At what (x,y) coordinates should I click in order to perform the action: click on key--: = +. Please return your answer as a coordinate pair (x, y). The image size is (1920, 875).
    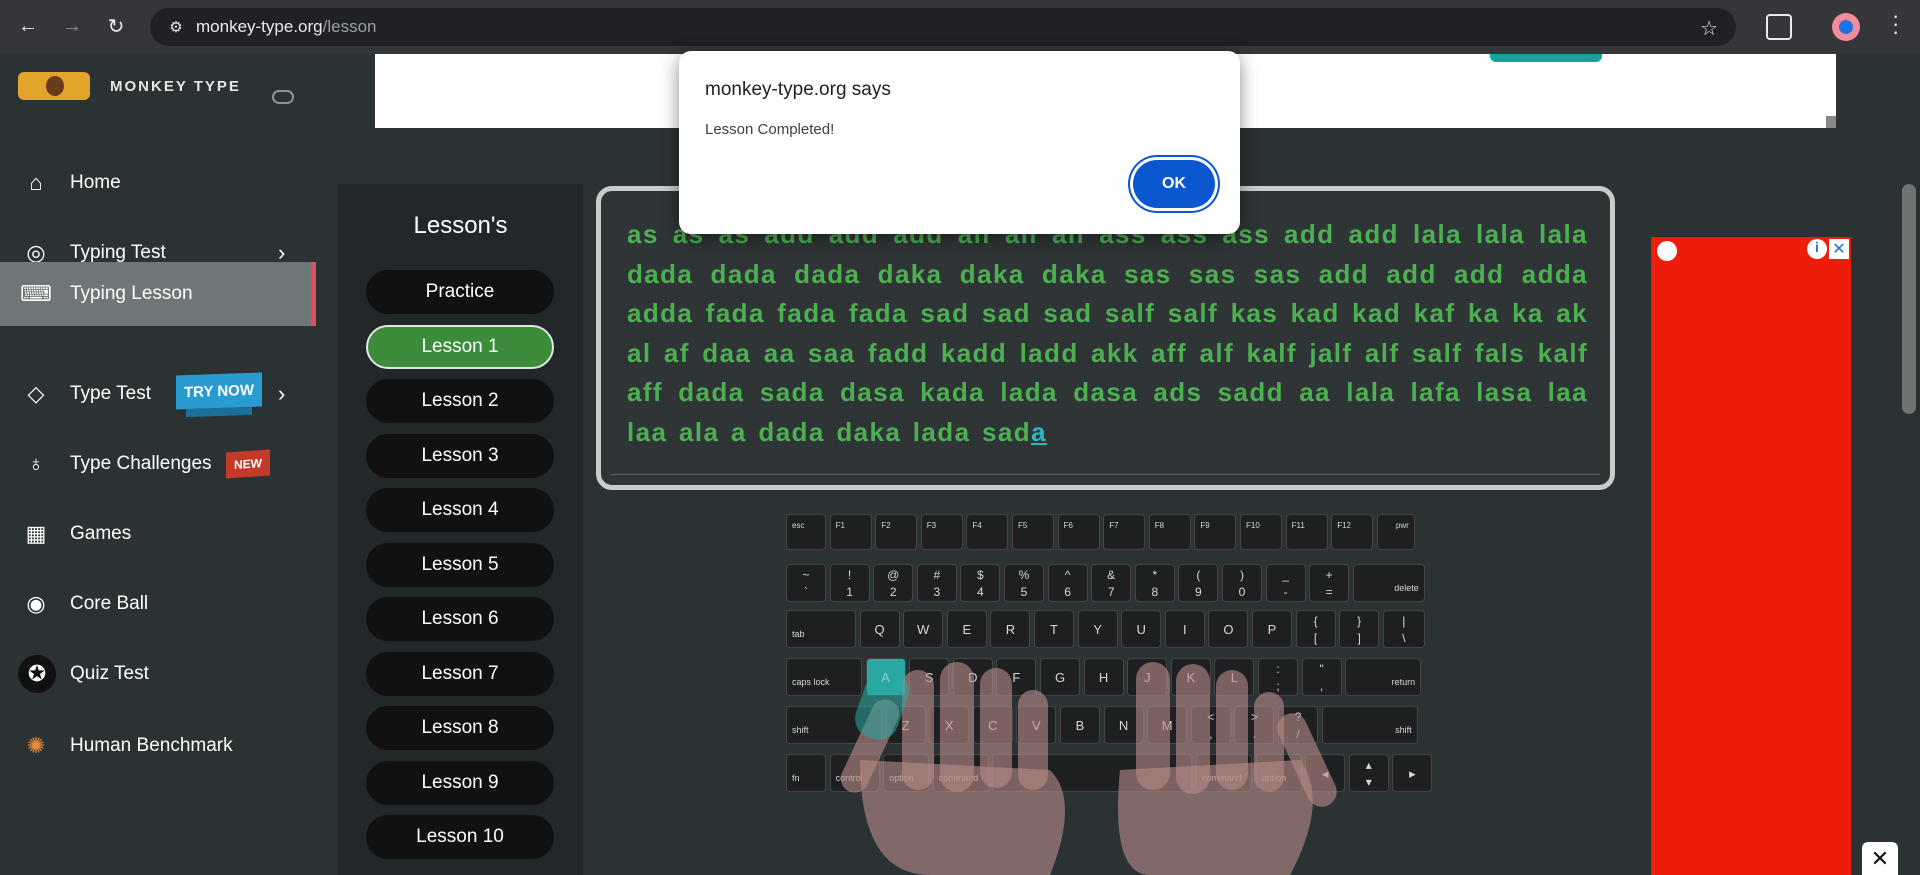
    Looking at the image, I should click on (1329, 583).